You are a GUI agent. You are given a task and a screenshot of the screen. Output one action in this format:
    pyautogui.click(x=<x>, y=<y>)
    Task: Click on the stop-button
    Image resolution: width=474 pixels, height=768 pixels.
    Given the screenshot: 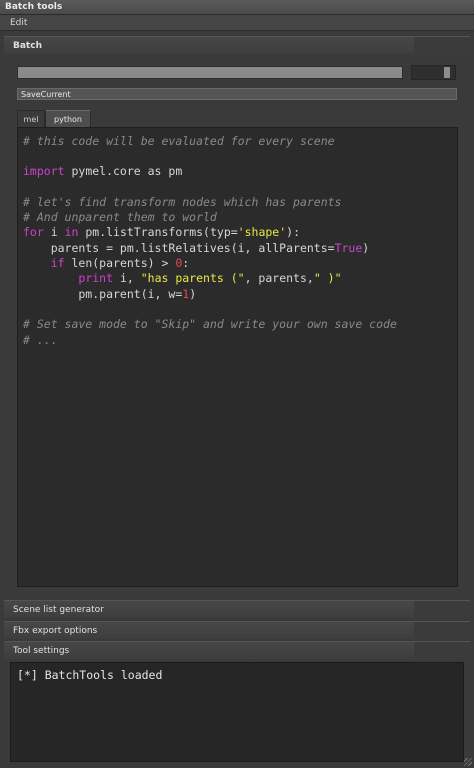 What is the action you would take?
    pyautogui.click(x=433, y=72)
    